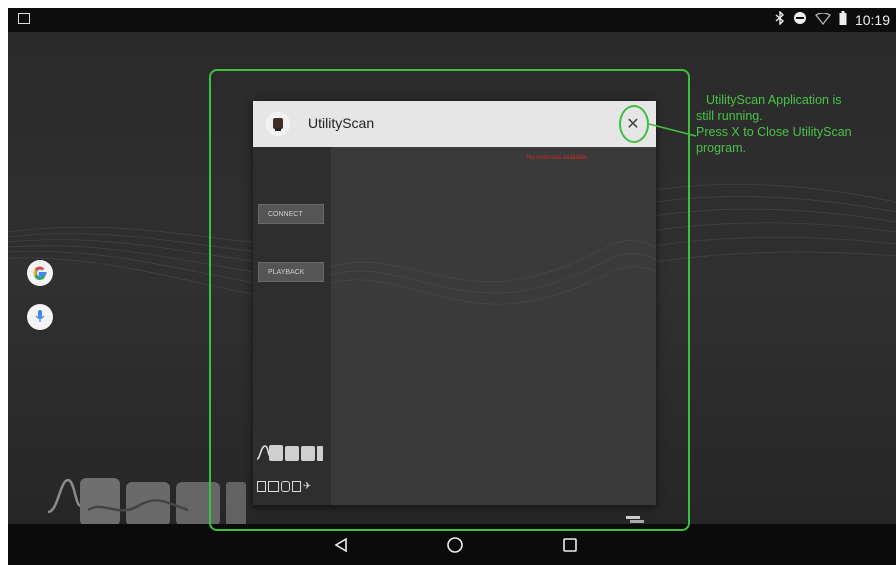  I want to click on annotation-close-highlight, so click(634, 124).